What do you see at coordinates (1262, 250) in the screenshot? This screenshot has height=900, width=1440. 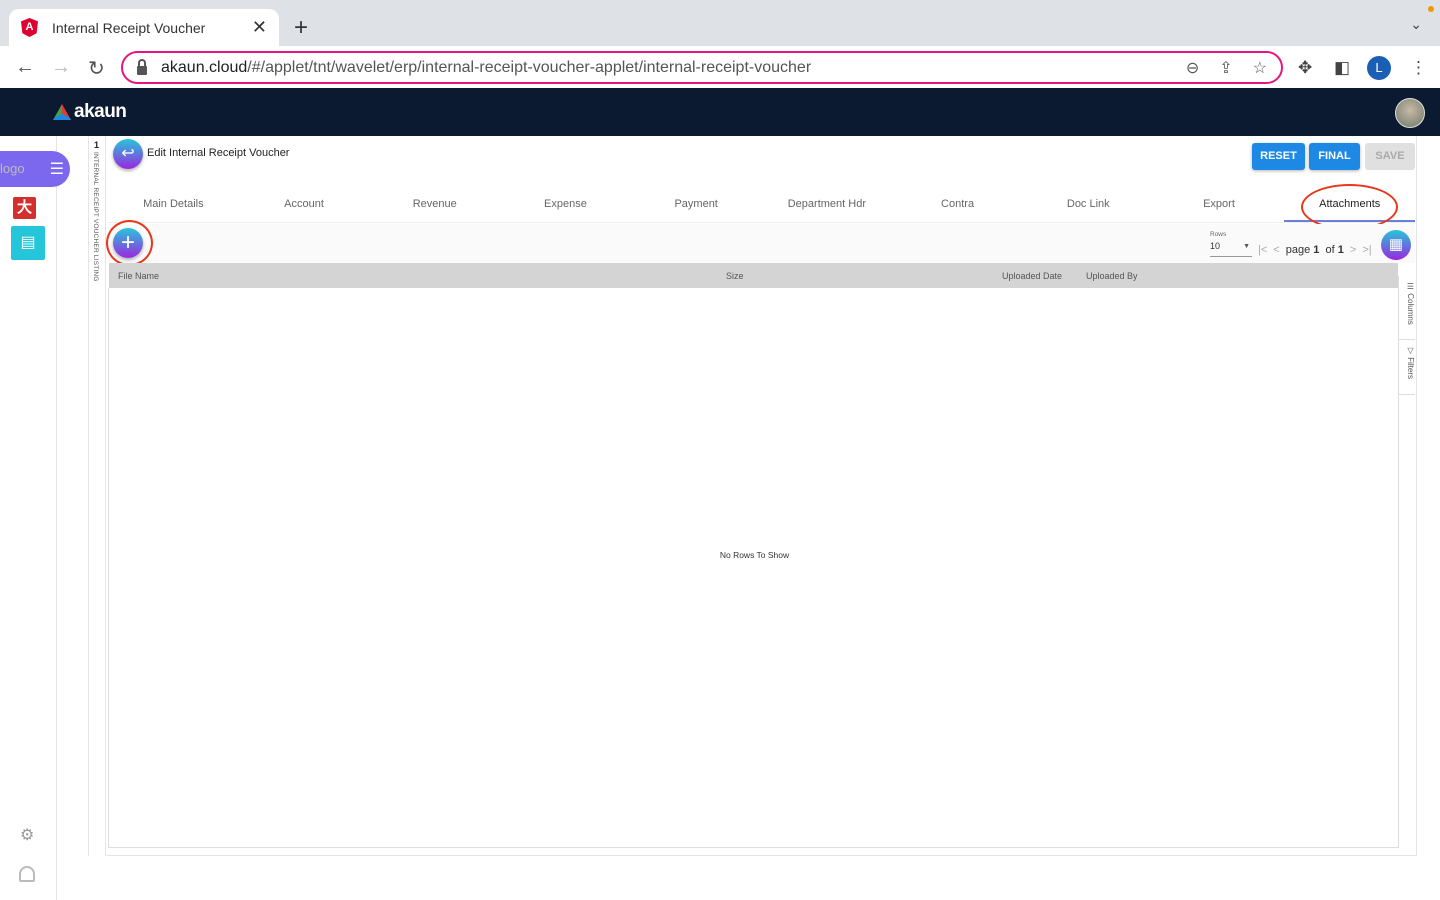 I see `first-page-icon: |<` at bounding box center [1262, 250].